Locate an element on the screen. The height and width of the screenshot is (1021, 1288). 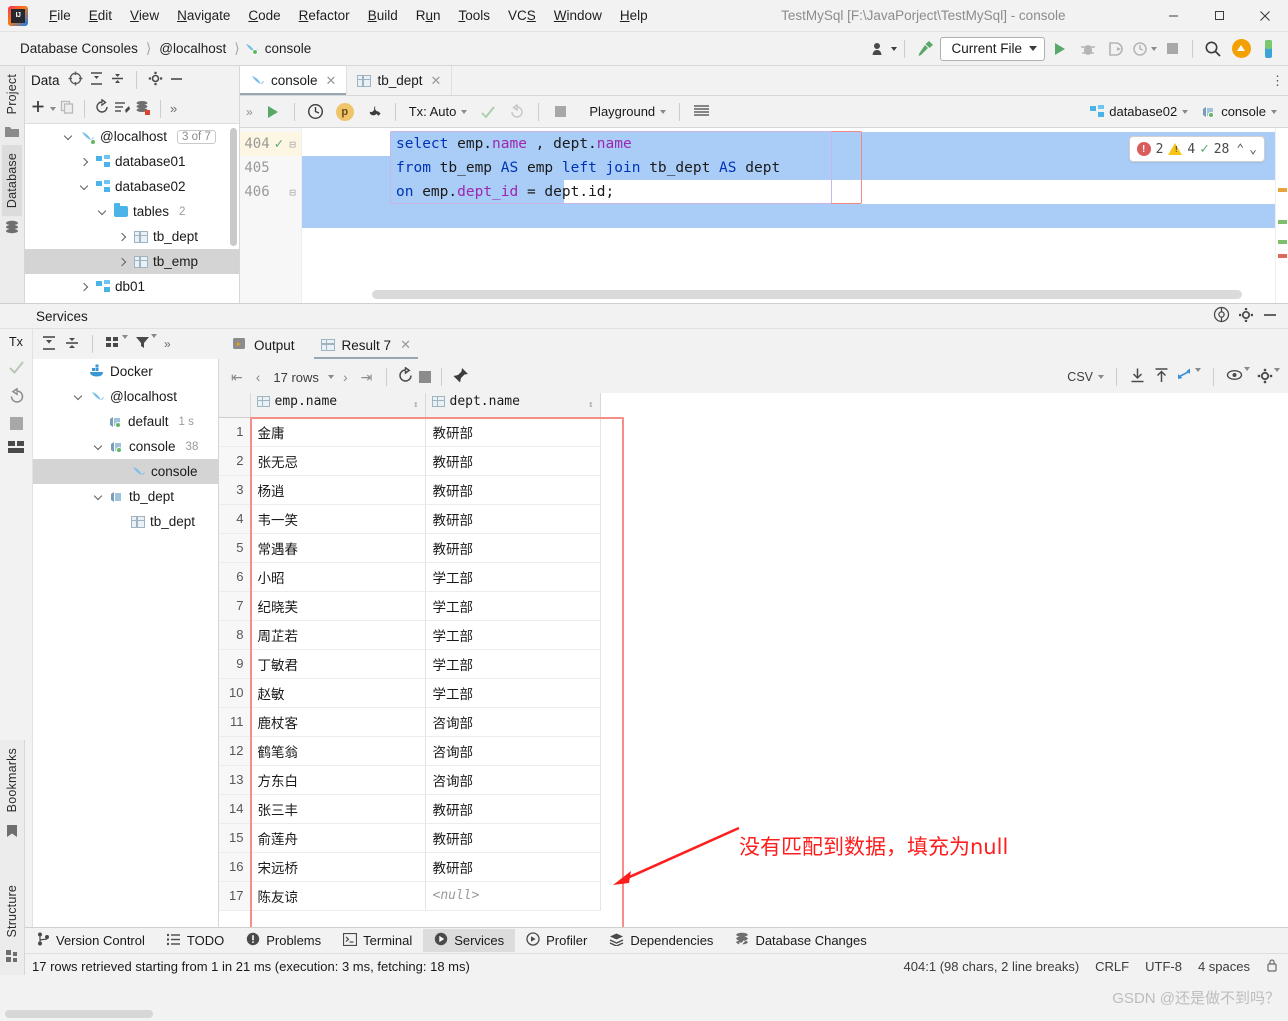
tree-node-default-session: default 1 s is located at coordinates (125, 421).